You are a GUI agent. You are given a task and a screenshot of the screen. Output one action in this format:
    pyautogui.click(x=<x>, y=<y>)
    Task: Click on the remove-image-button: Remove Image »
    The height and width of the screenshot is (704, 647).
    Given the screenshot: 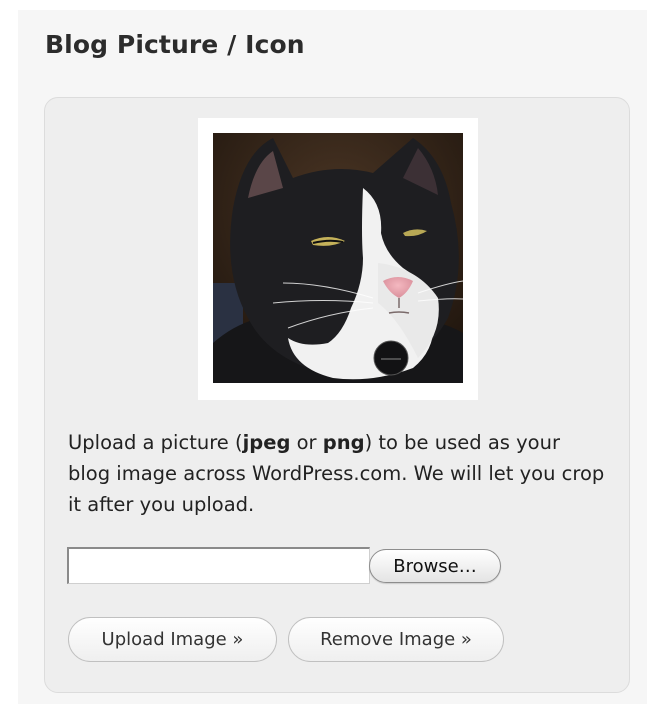 What is the action you would take?
    pyautogui.click(x=396, y=639)
    